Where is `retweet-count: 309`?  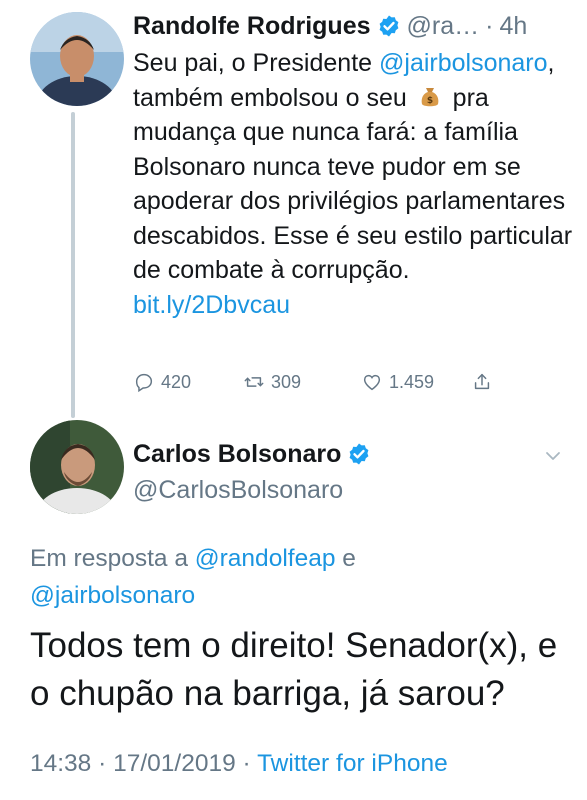
retweet-count: 309 is located at coordinates (286, 381).